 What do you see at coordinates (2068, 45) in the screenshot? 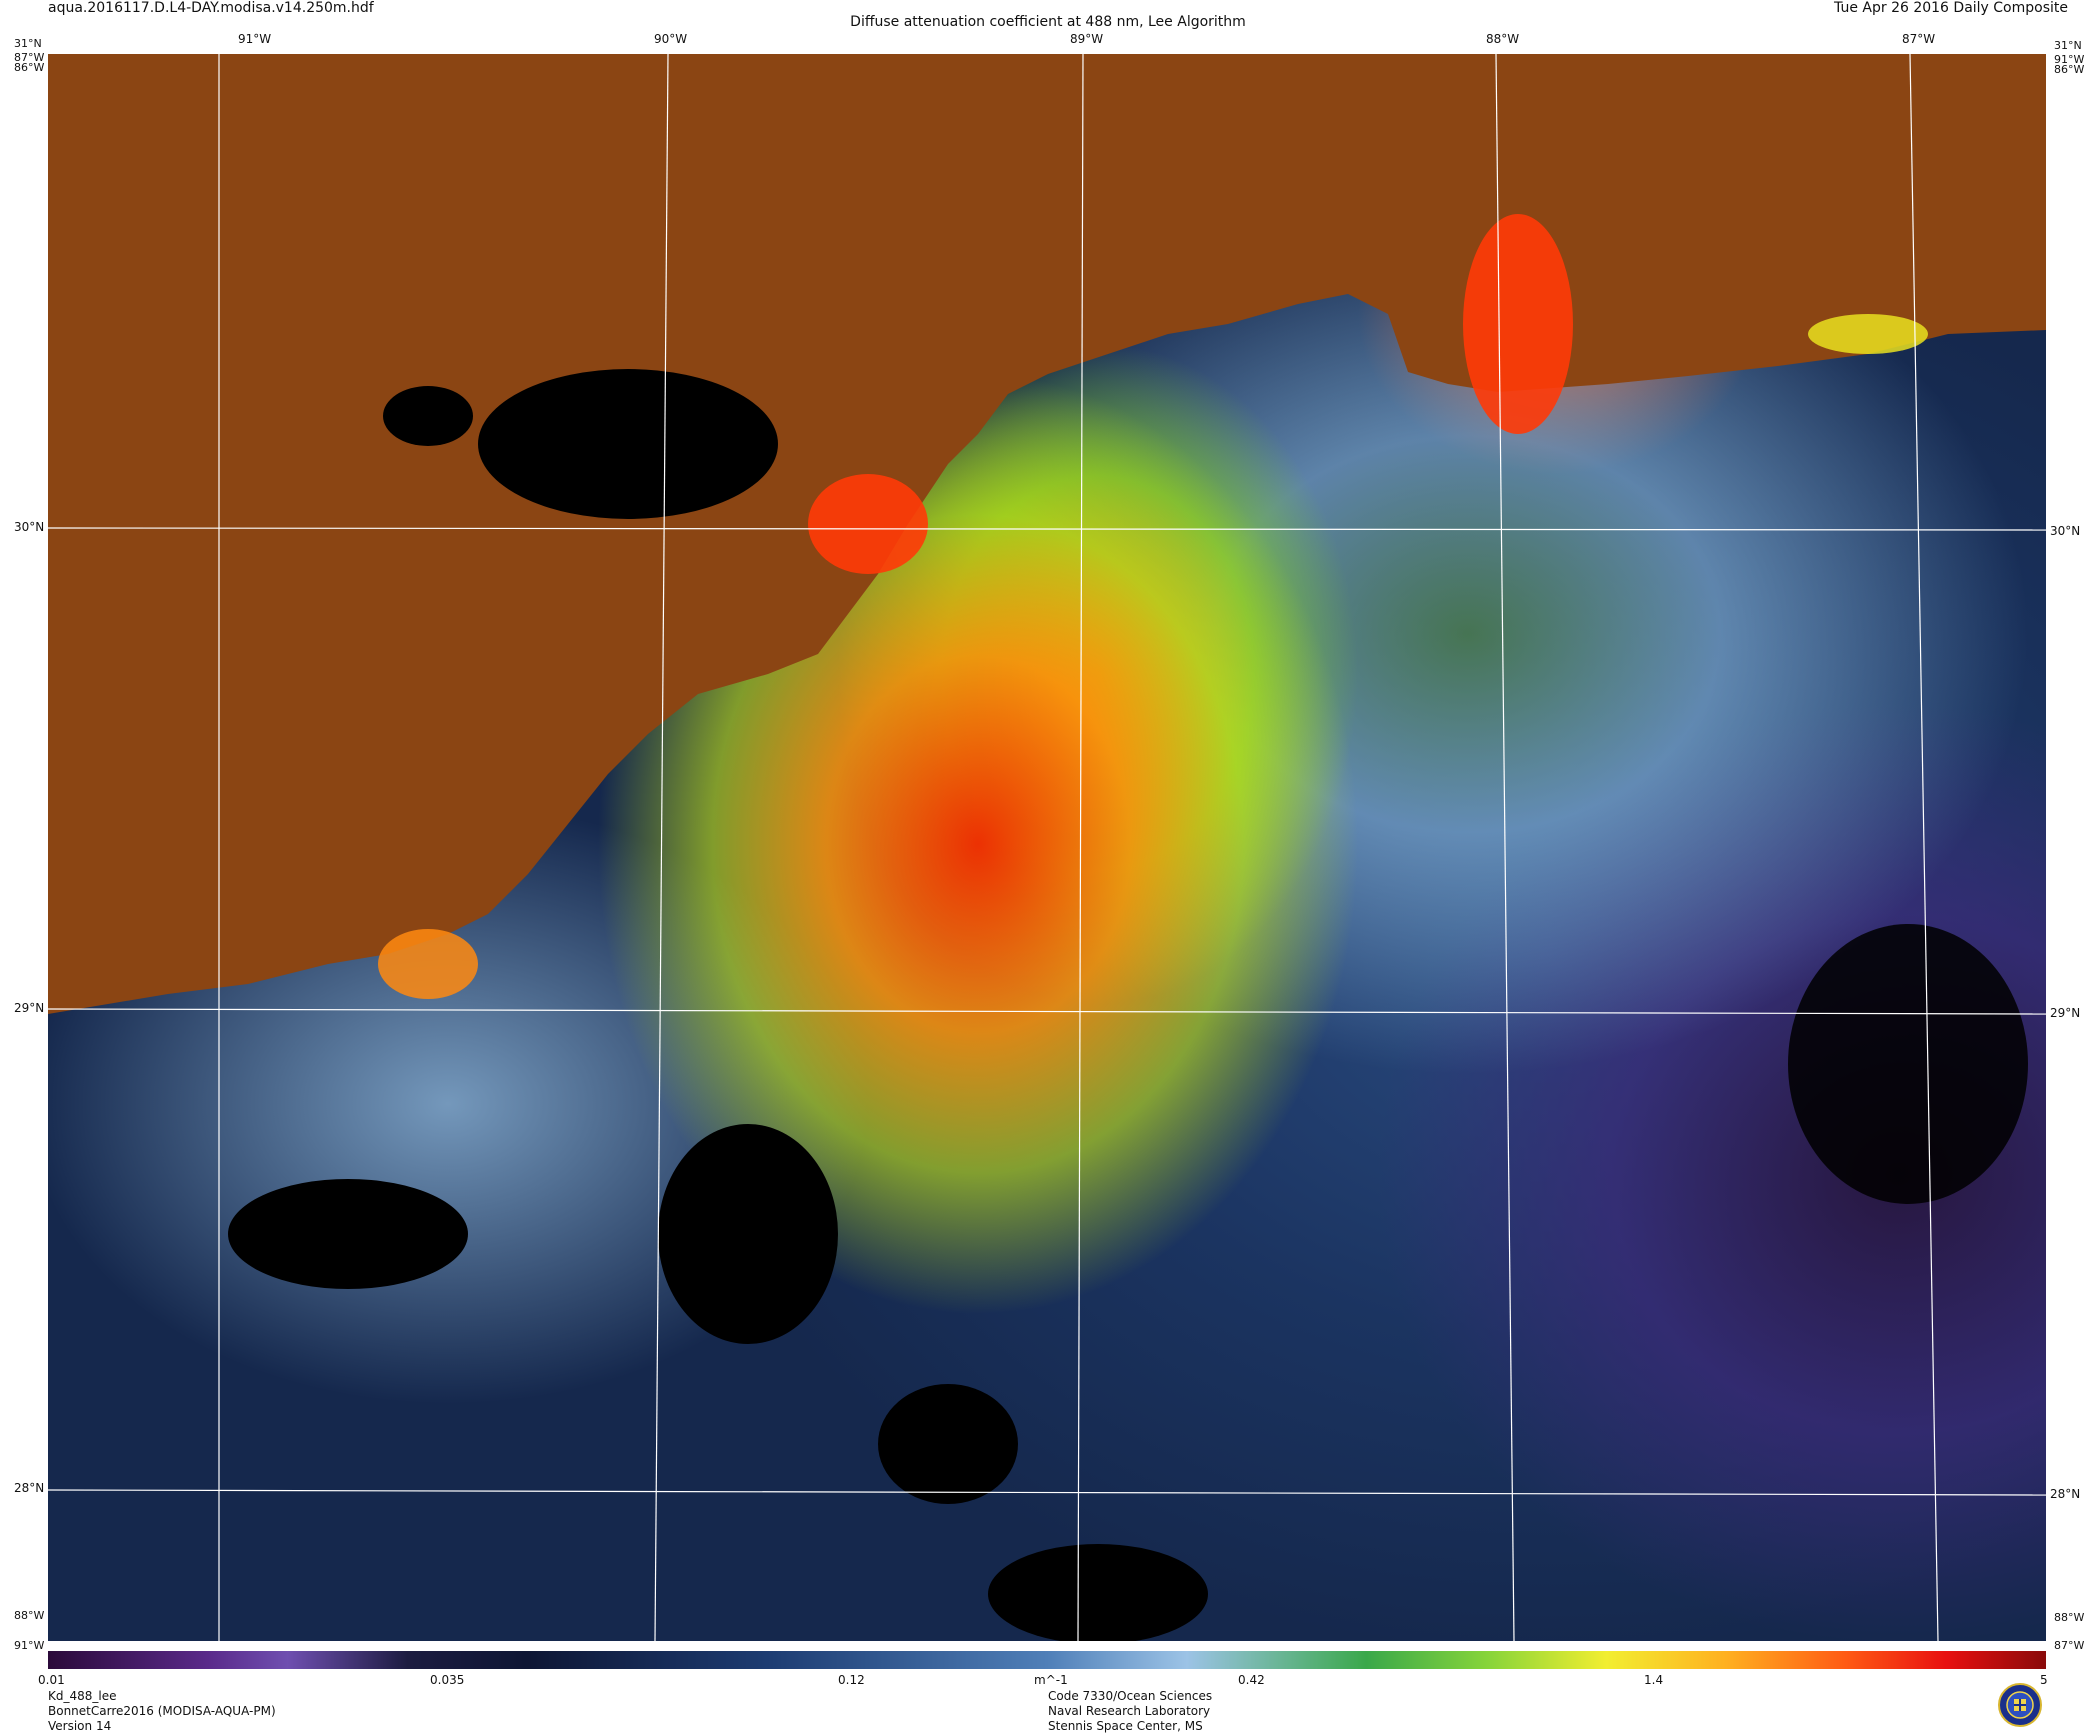
I see `corner-lat-top-right: 31°N` at bounding box center [2068, 45].